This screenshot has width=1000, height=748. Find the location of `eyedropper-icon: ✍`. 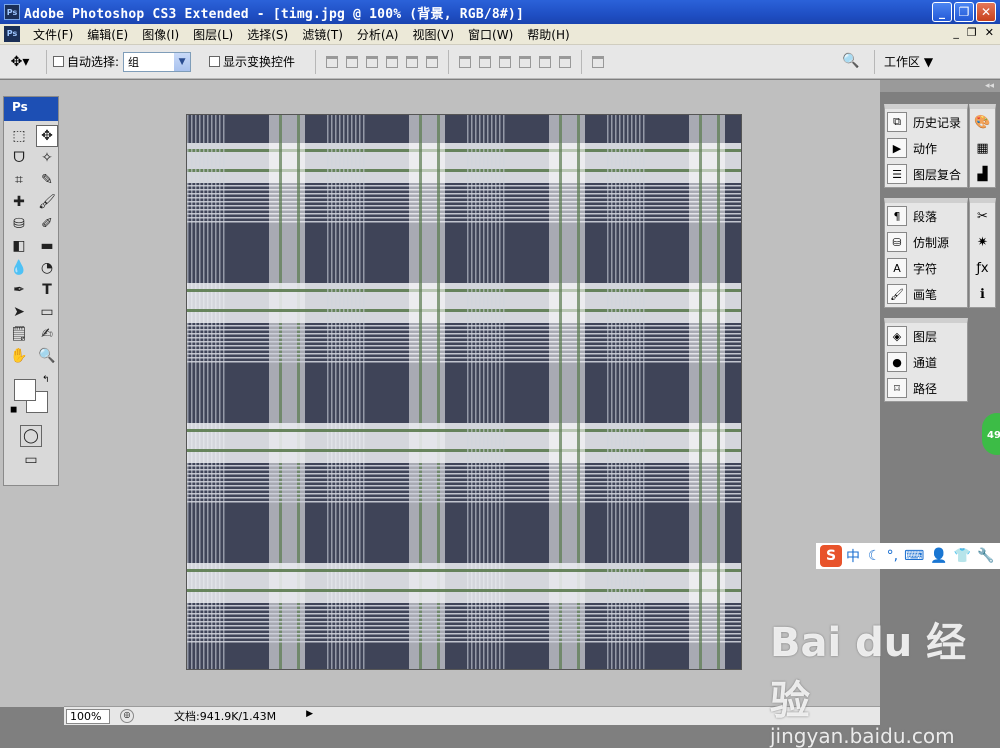

eyedropper-icon: ✍ is located at coordinates (47, 334).